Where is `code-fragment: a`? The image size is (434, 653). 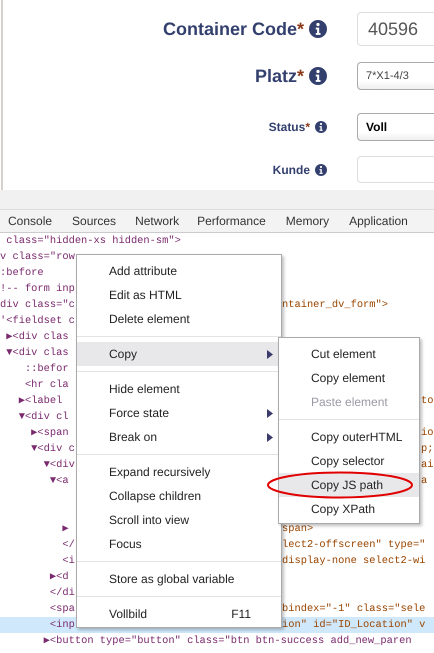 code-fragment: a is located at coordinates (424, 481).